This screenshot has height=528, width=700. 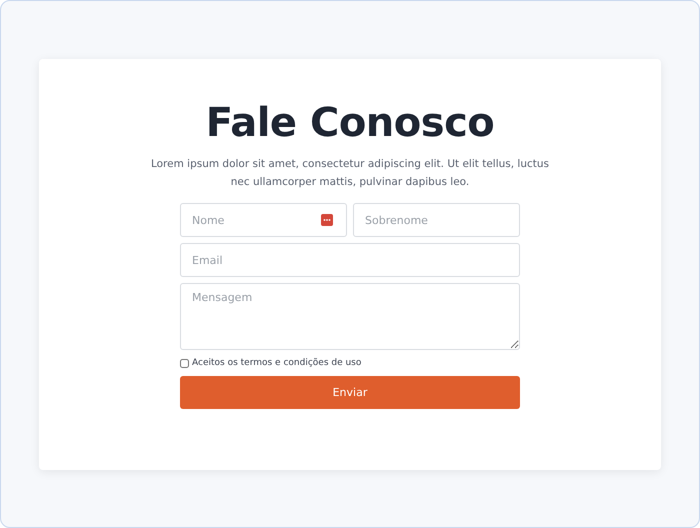 What do you see at coordinates (327, 220) in the screenshot?
I see `autofill-icon` at bounding box center [327, 220].